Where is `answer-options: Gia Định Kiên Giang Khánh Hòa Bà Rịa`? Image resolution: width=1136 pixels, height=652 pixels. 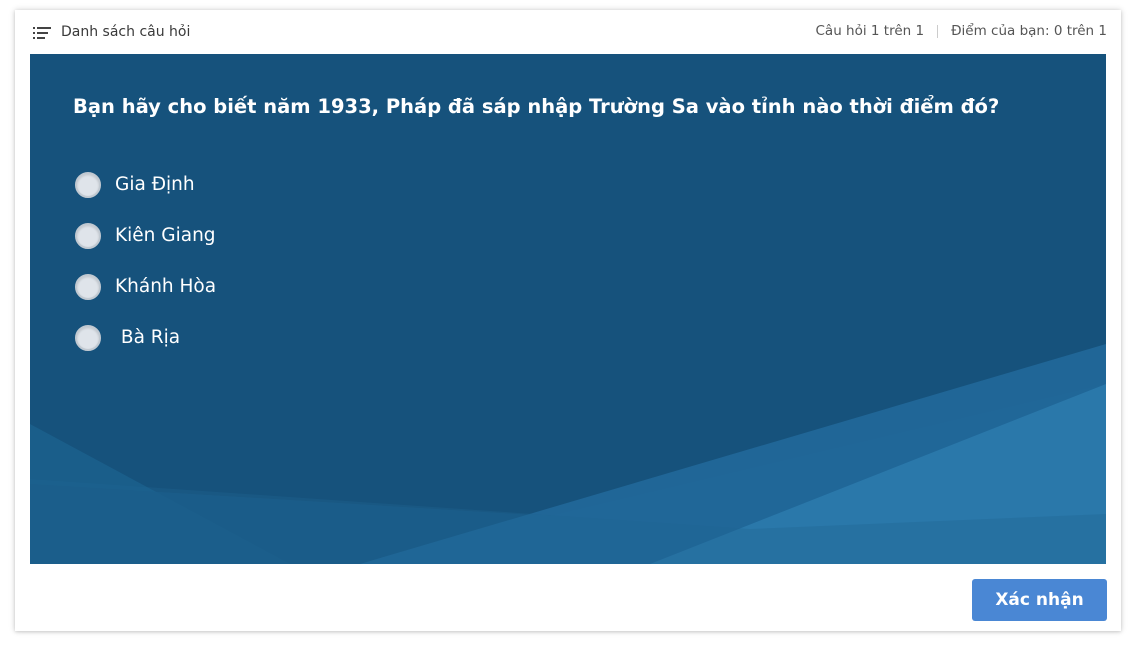 answer-options: Gia Định Kiên Giang Khánh Hòa Bà Rịa is located at coordinates (145, 261).